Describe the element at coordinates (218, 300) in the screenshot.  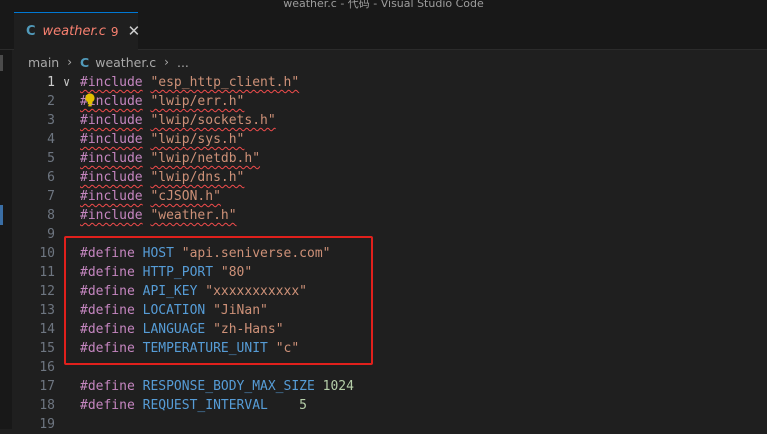
I see `highlight-box` at that location.